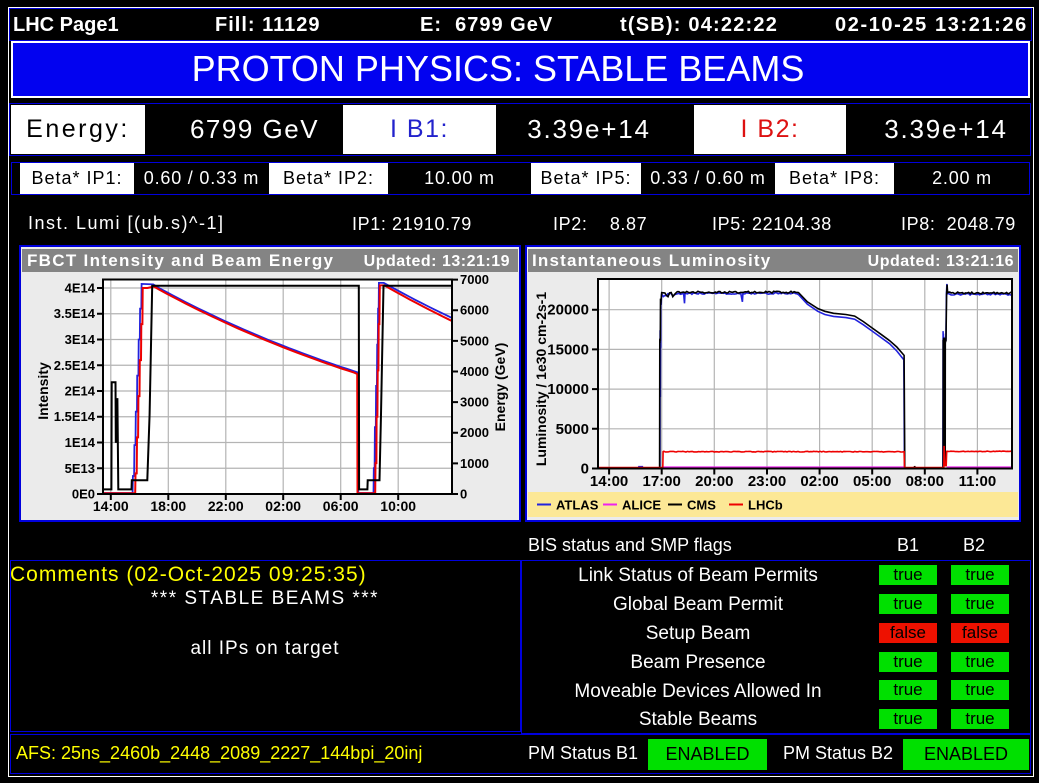  I want to click on svg-text: Energy (GeV), so click(500, 387).